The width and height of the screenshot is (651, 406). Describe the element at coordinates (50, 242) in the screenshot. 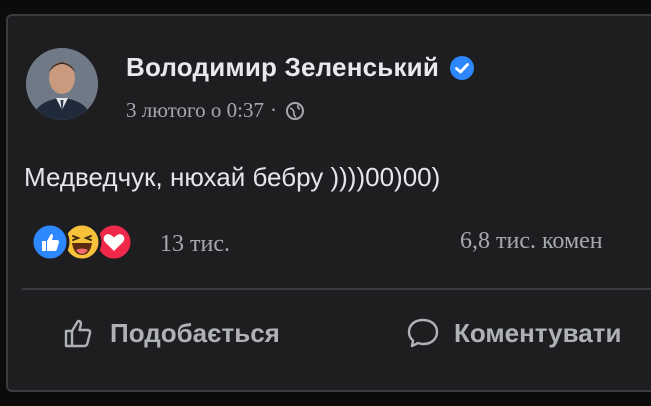

I see `like-icon` at that location.